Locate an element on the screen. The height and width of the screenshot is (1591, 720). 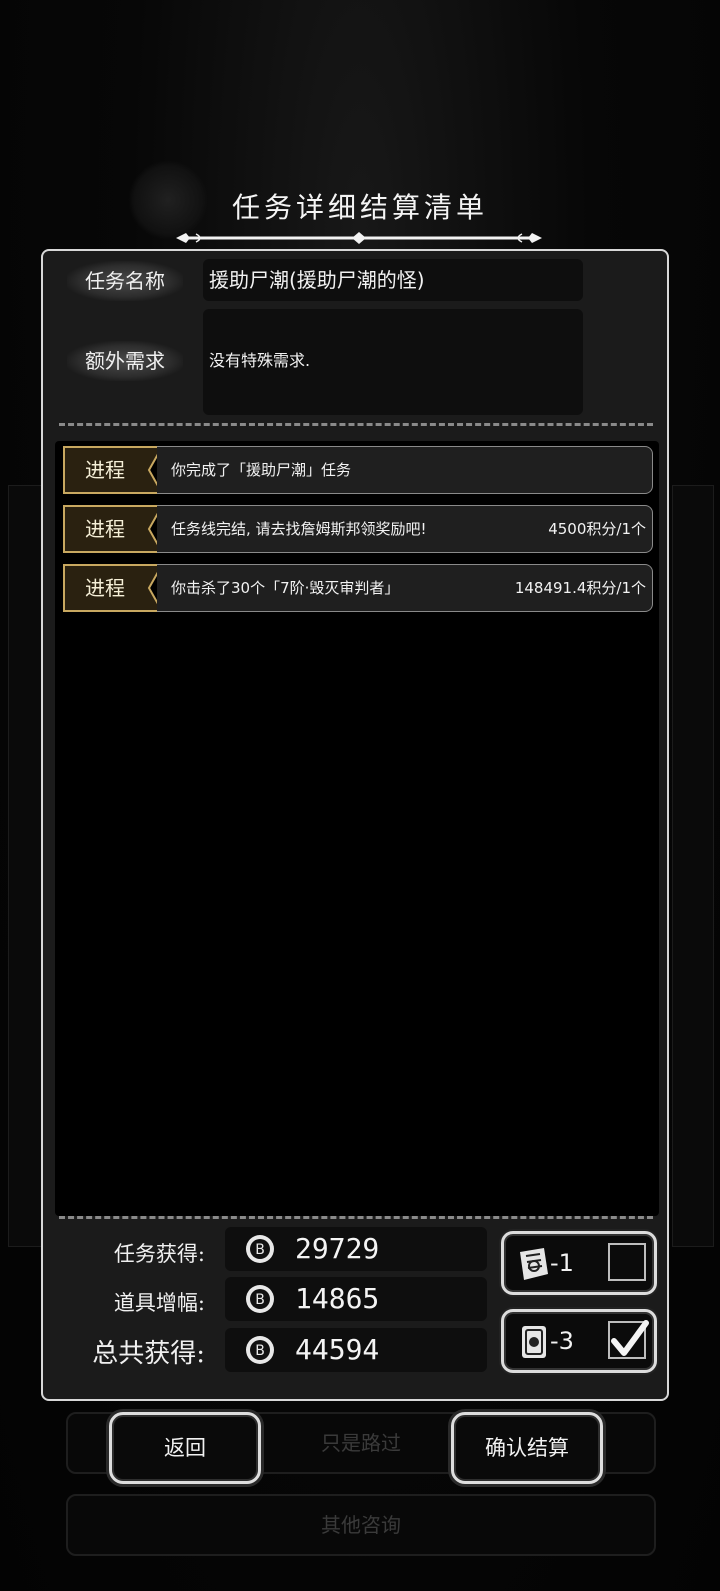
progress-row-body: 任务线完结, 请去找詹姆斯邦领奖励吧! 4500积分/1个 is located at coordinates (405, 529).